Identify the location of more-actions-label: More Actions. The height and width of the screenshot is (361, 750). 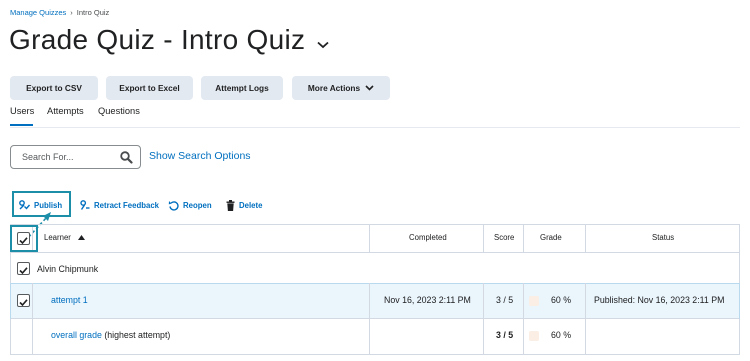
(334, 88).